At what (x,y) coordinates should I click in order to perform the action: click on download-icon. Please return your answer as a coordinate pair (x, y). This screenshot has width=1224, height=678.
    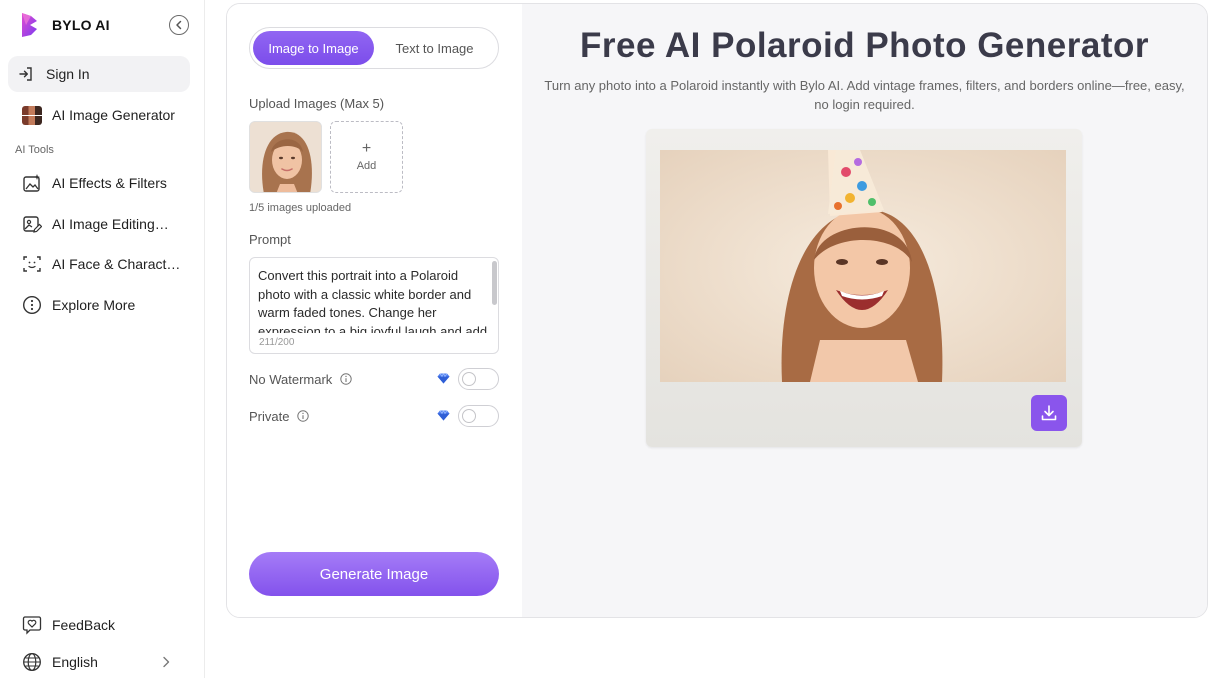
    Looking at the image, I should click on (1049, 413).